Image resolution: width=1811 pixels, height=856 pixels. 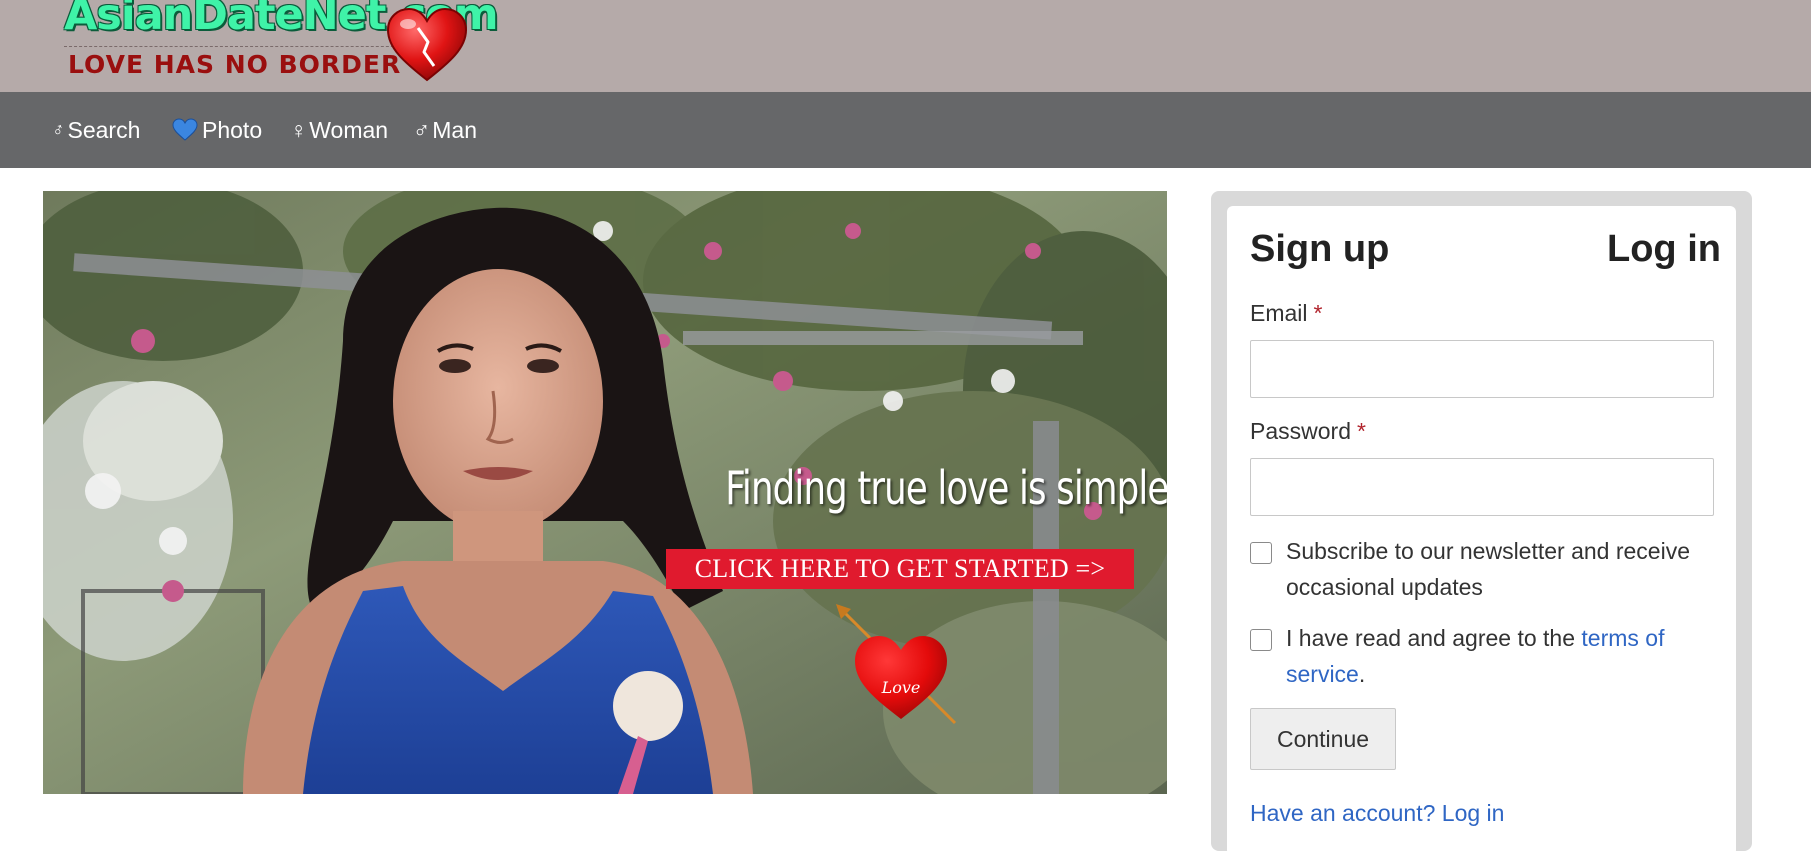 What do you see at coordinates (1664, 249) in the screenshot?
I see `tab-login: Log in` at bounding box center [1664, 249].